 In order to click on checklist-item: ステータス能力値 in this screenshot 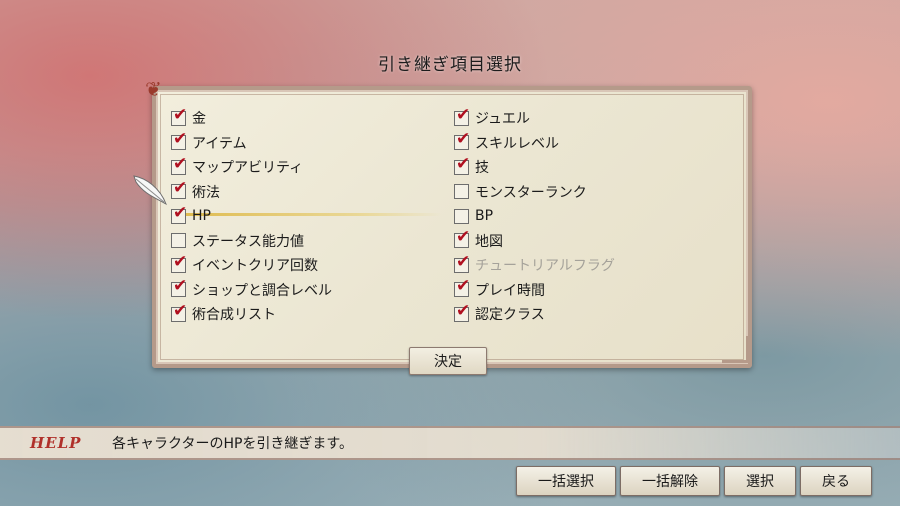, I will do `click(251, 241)`.